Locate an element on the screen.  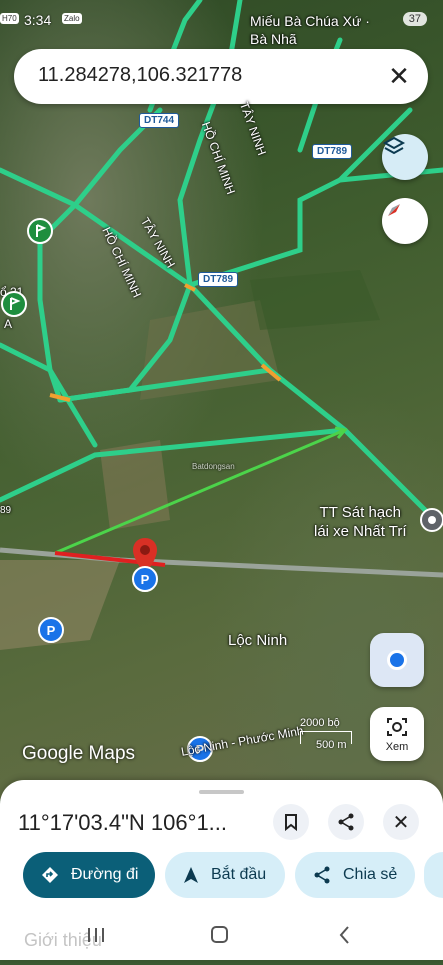
google-maps-logo: Google Maps is located at coordinates (79, 753).